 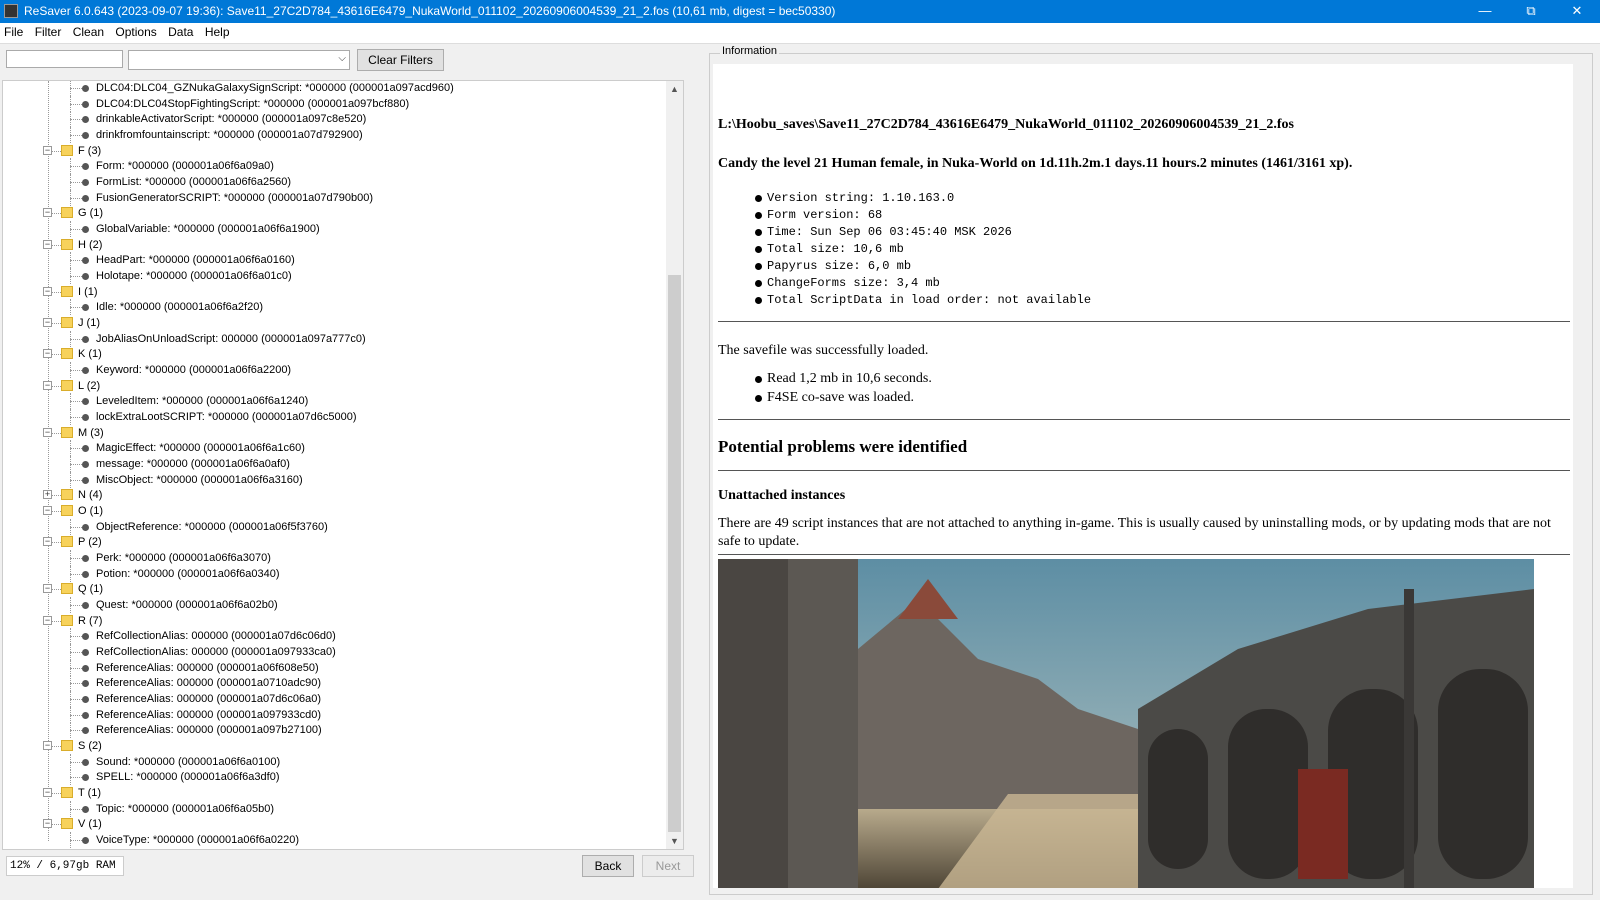 I want to click on tree-item: Holotape: *000000 (000001a06f6a01c0), so click(x=334, y=276).